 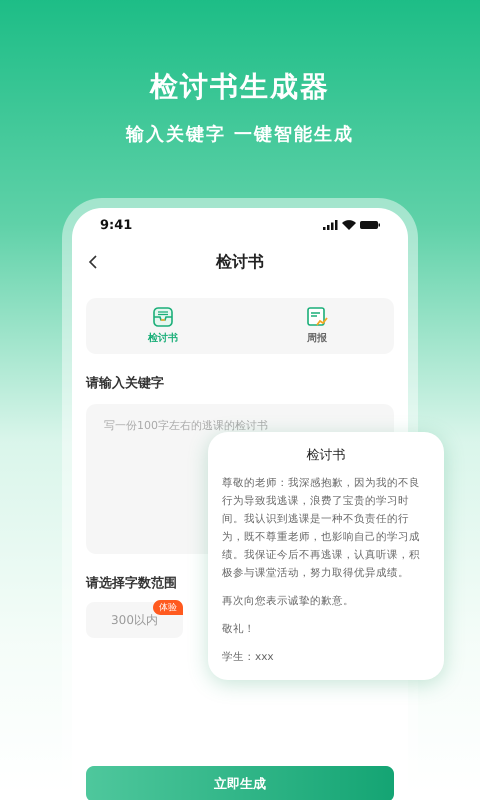 I want to click on preview-paragraph: 学生：xxx, so click(x=248, y=657).